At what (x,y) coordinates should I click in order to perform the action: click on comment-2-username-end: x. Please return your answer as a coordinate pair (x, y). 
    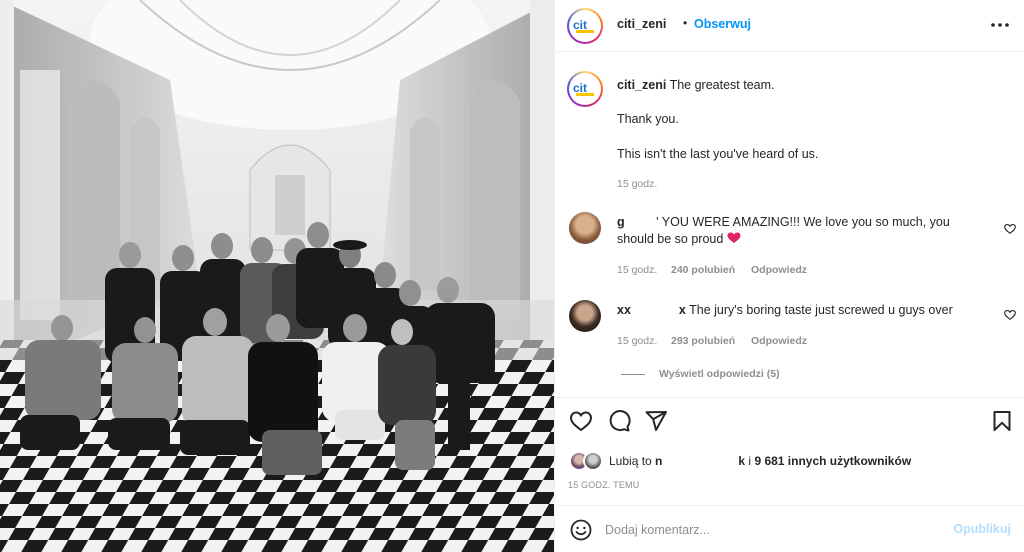
    Looking at the image, I should click on (682, 310).